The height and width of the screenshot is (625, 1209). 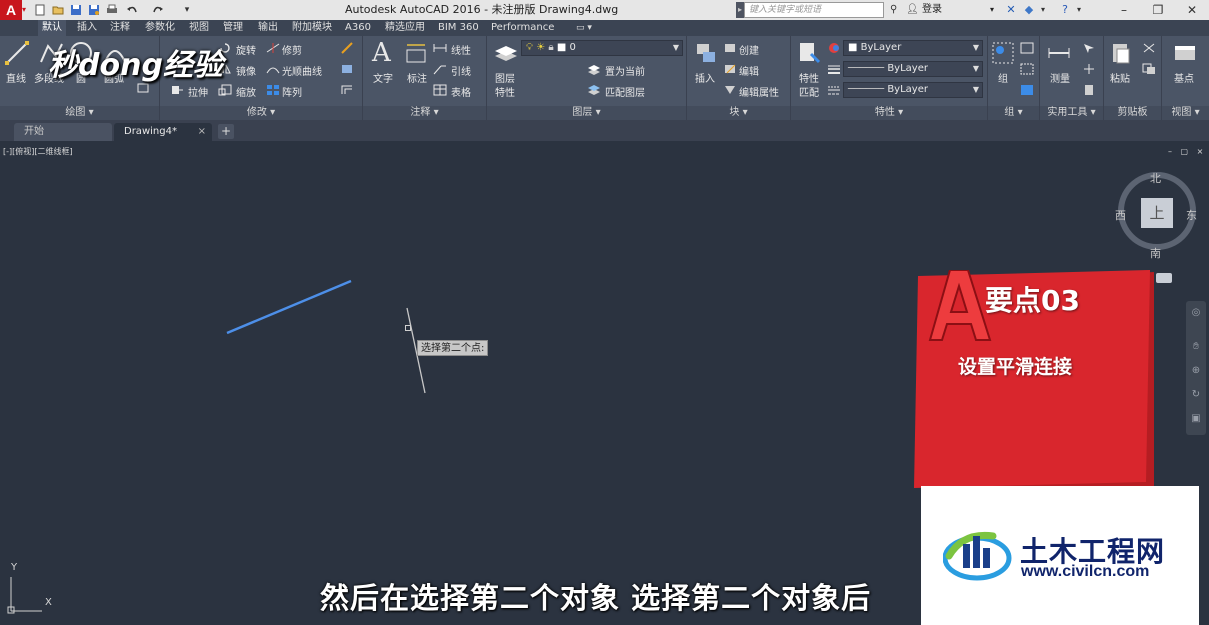 What do you see at coordinates (163, 132) in the screenshot?
I see `tab-drawing4: Drawing4* ×` at bounding box center [163, 132].